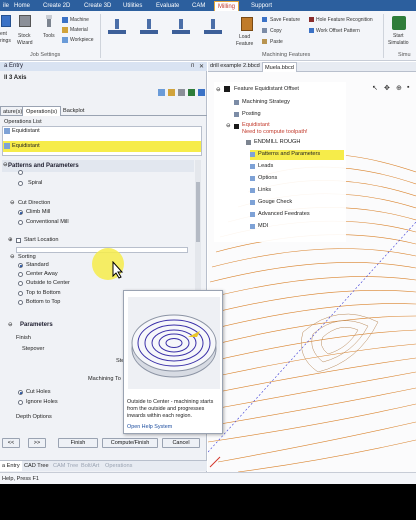 Image resolution: width=416 pixels, height=520 pixels. Describe the element at coordinates (43, 293) in the screenshot. I see `sorting-top-to-bottom-label: Top to Bottom` at that location.